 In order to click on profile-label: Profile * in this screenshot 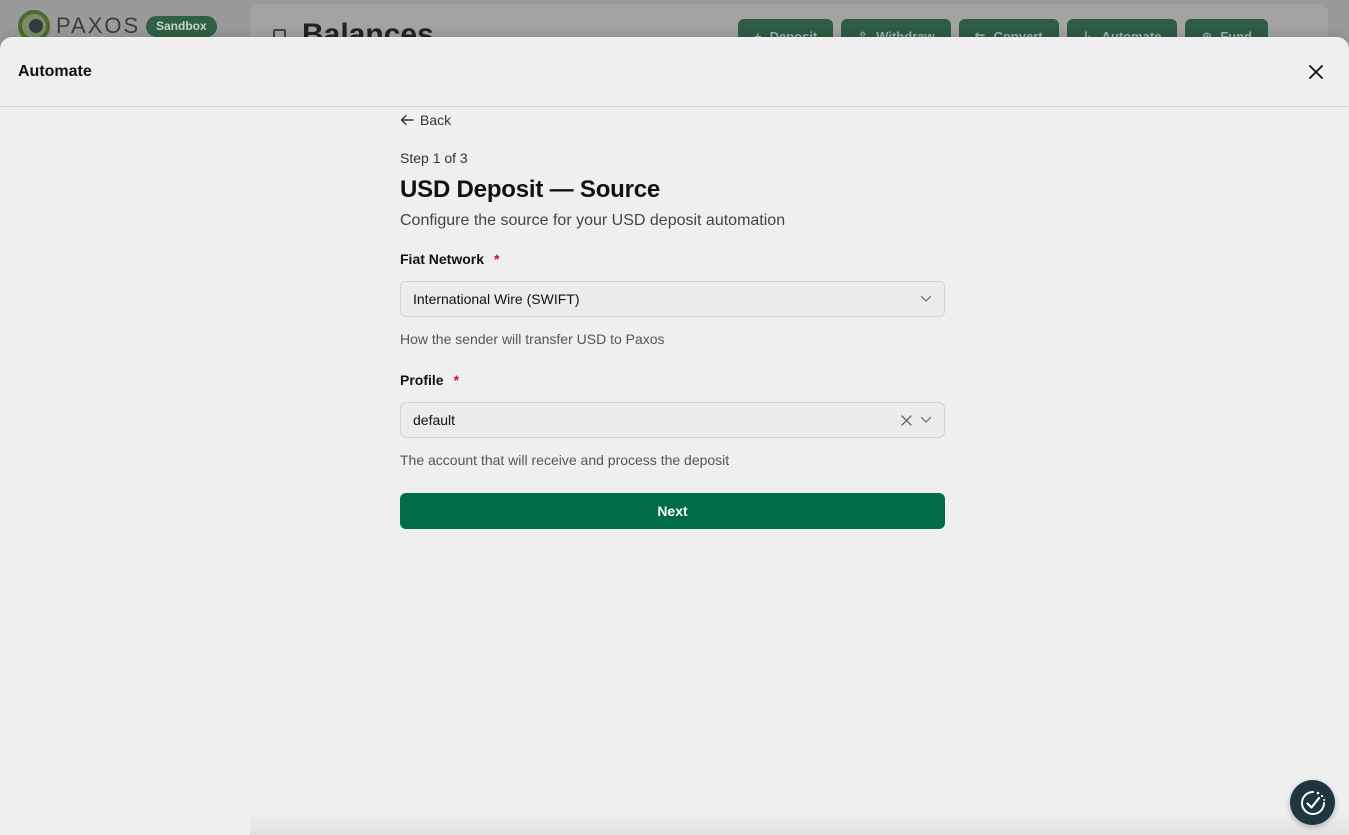, I will do `click(672, 380)`.